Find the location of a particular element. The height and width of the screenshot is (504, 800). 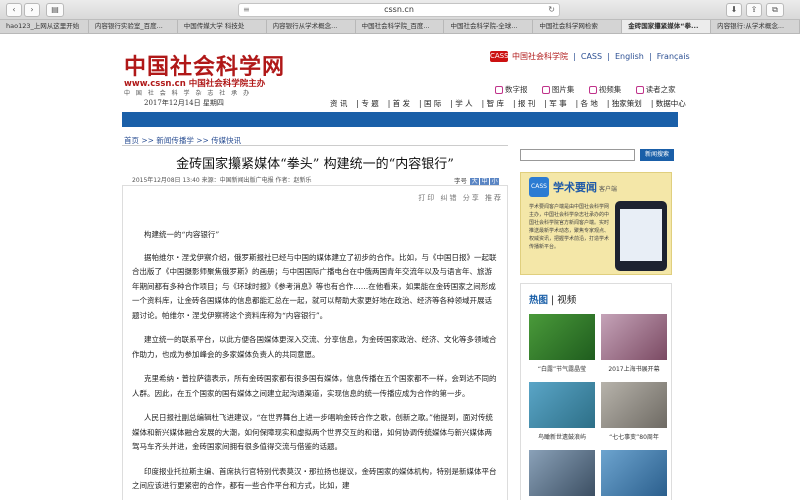

article-tools: 打印 纠错 分享 推荐 is located at coordinates (460, 198).